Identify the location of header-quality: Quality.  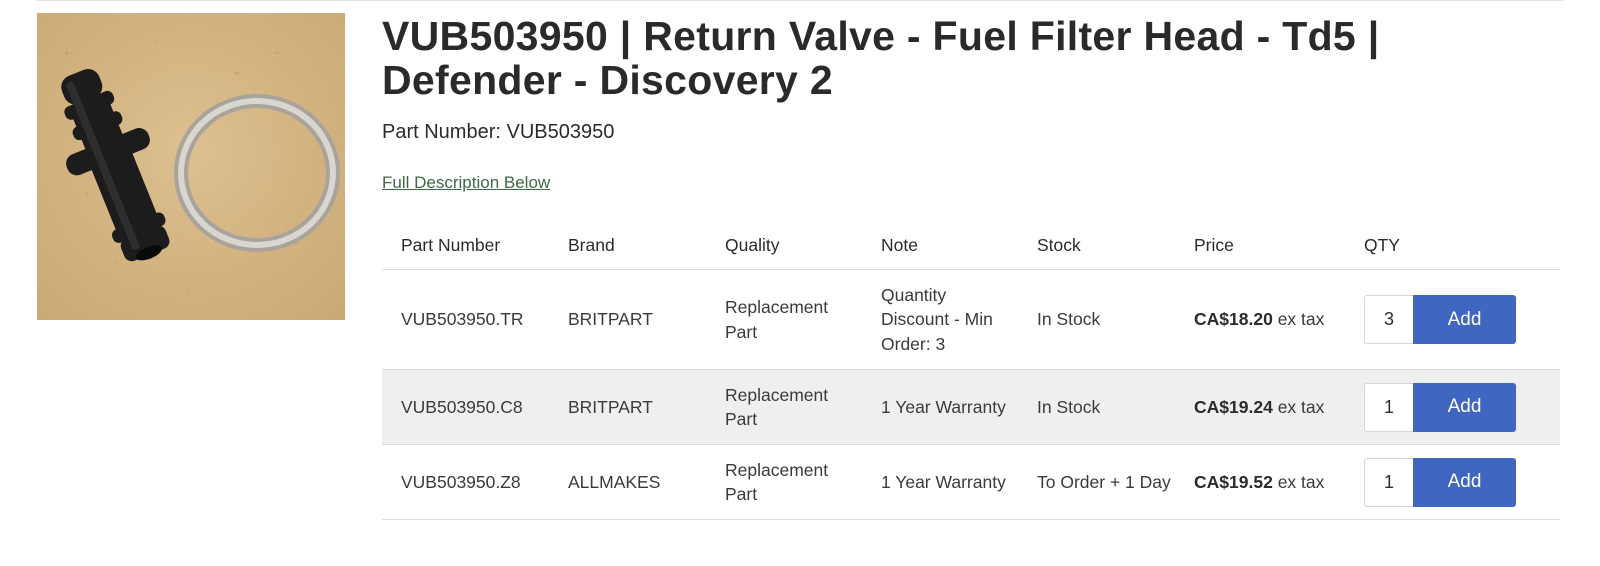
(784, 246).